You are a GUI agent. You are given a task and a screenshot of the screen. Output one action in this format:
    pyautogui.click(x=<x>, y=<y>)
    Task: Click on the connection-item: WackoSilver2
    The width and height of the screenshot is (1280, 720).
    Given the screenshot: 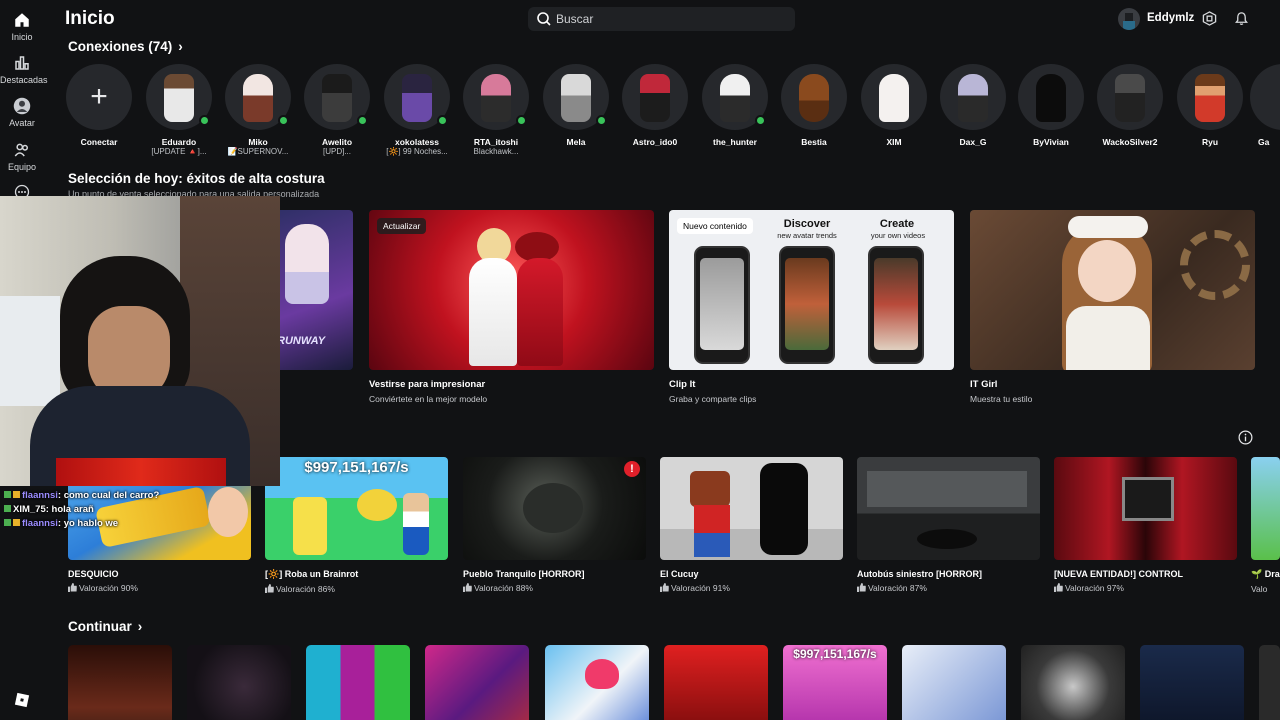 What is the action you would take?
    pyautogui.click(x=1130, y=105)
    